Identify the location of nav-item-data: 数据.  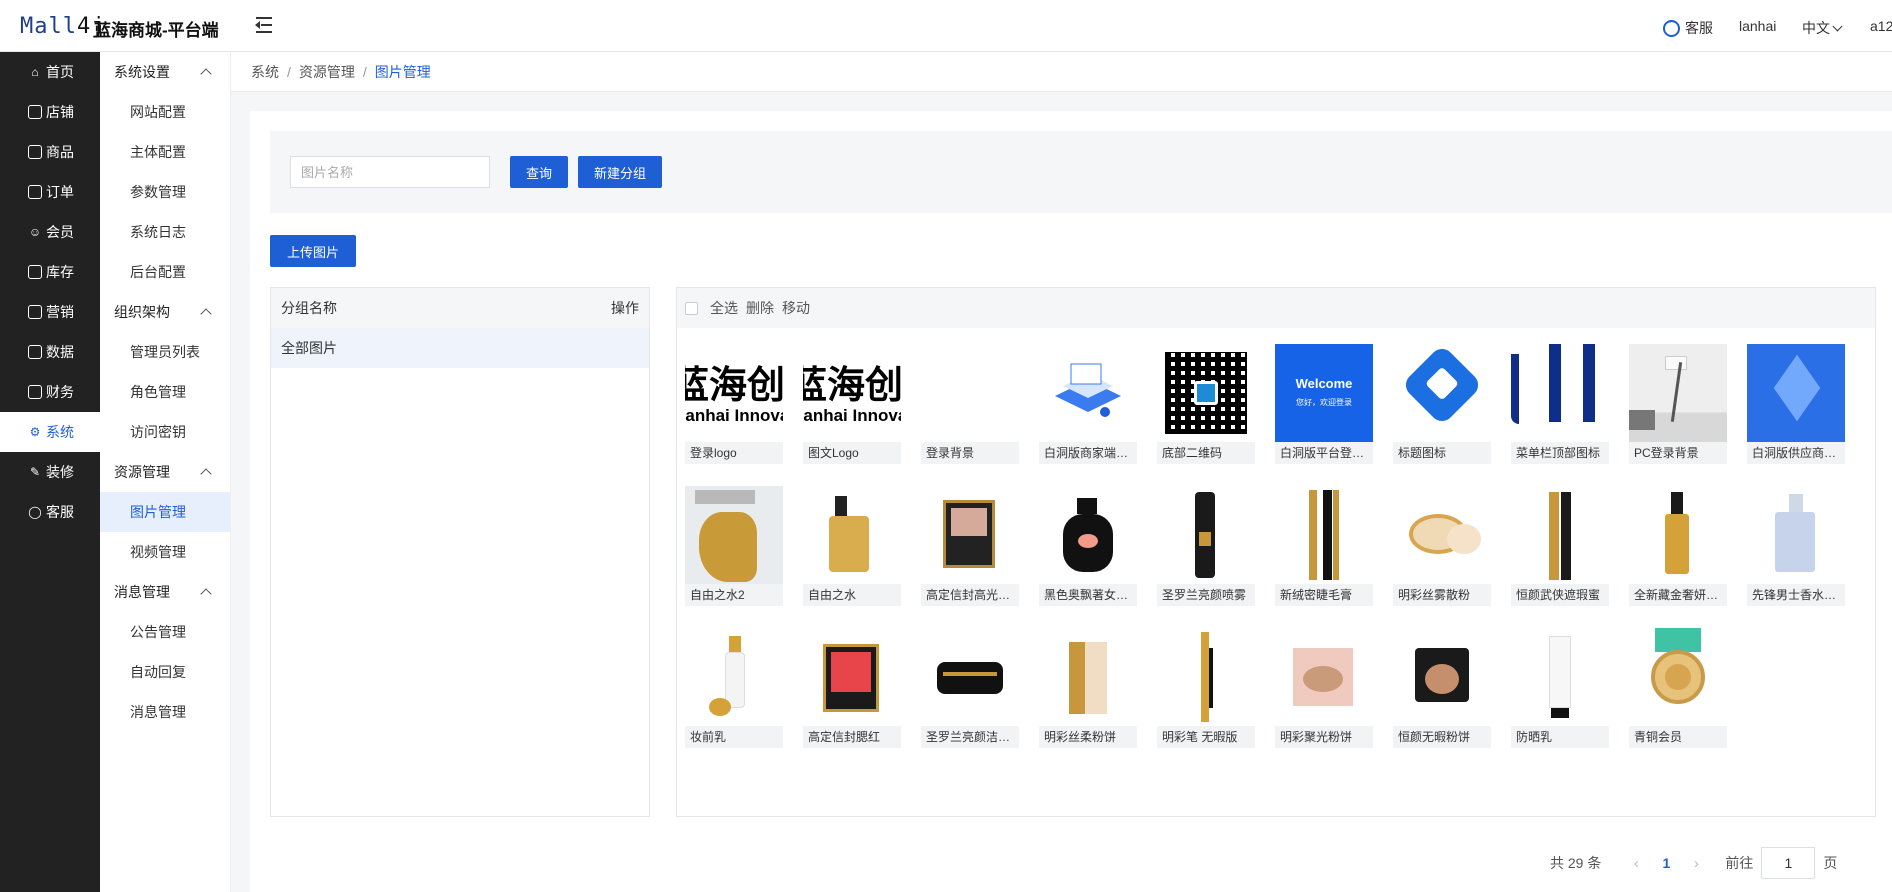
(50, 352).